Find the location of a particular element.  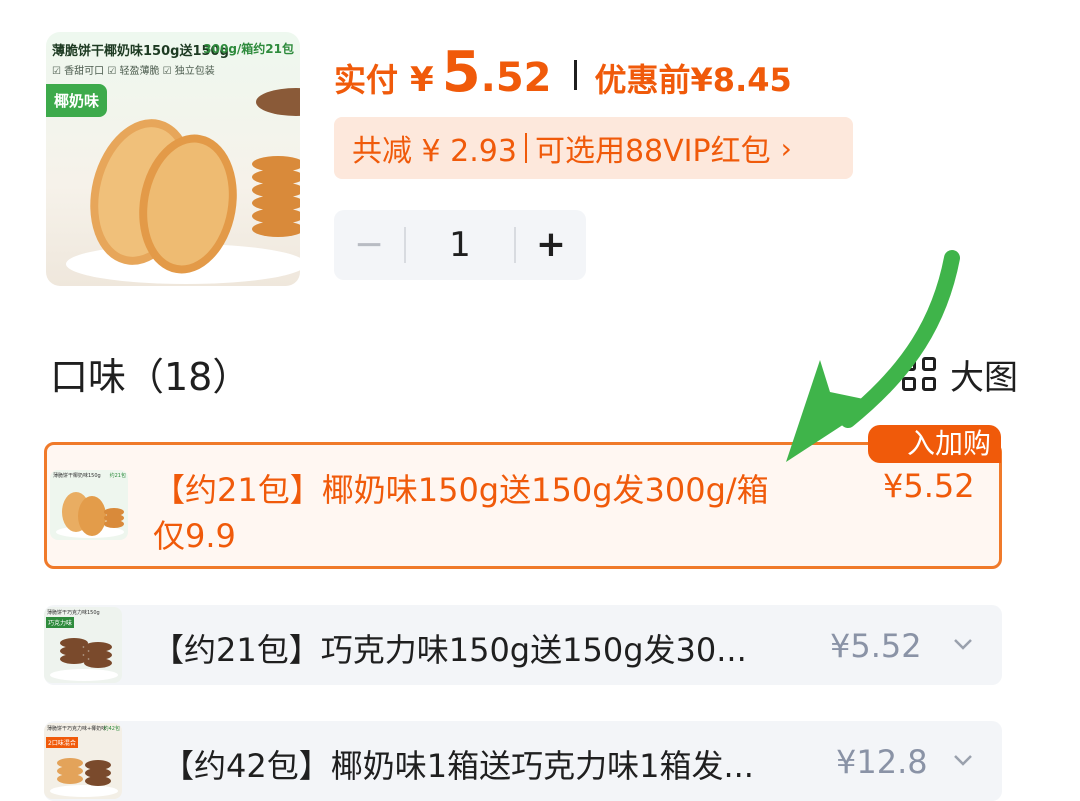

flavor-section-title: 口味（18） is located at coordinates (150, 377).